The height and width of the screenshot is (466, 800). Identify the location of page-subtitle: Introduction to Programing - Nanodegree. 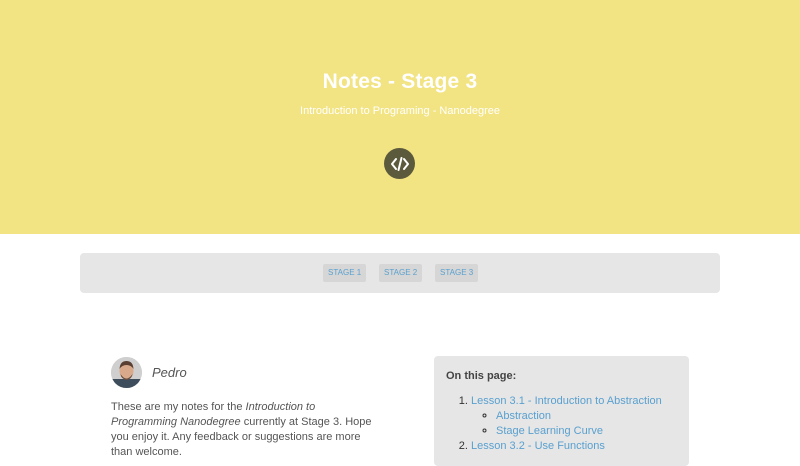
(400, 111).